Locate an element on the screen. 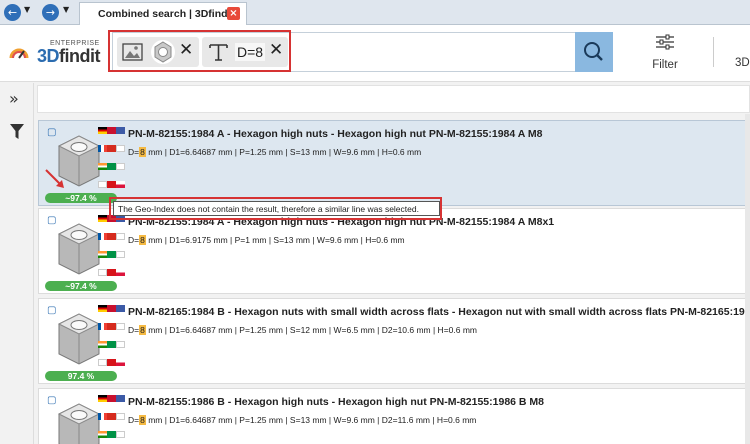 Image resolution: width=750 pixels, height=444 pixels. search-button is located at coordinates (594, 52).